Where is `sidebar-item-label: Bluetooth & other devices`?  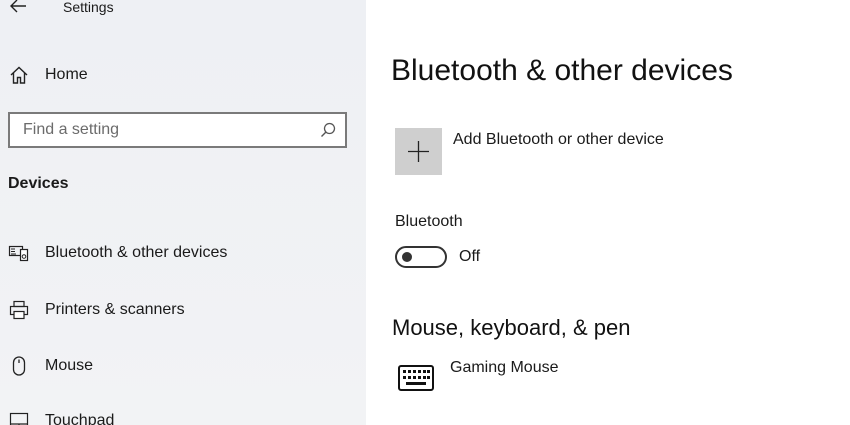
sidebar-item-label: Bluetooth & other devices is located at coordinates (136, 252).